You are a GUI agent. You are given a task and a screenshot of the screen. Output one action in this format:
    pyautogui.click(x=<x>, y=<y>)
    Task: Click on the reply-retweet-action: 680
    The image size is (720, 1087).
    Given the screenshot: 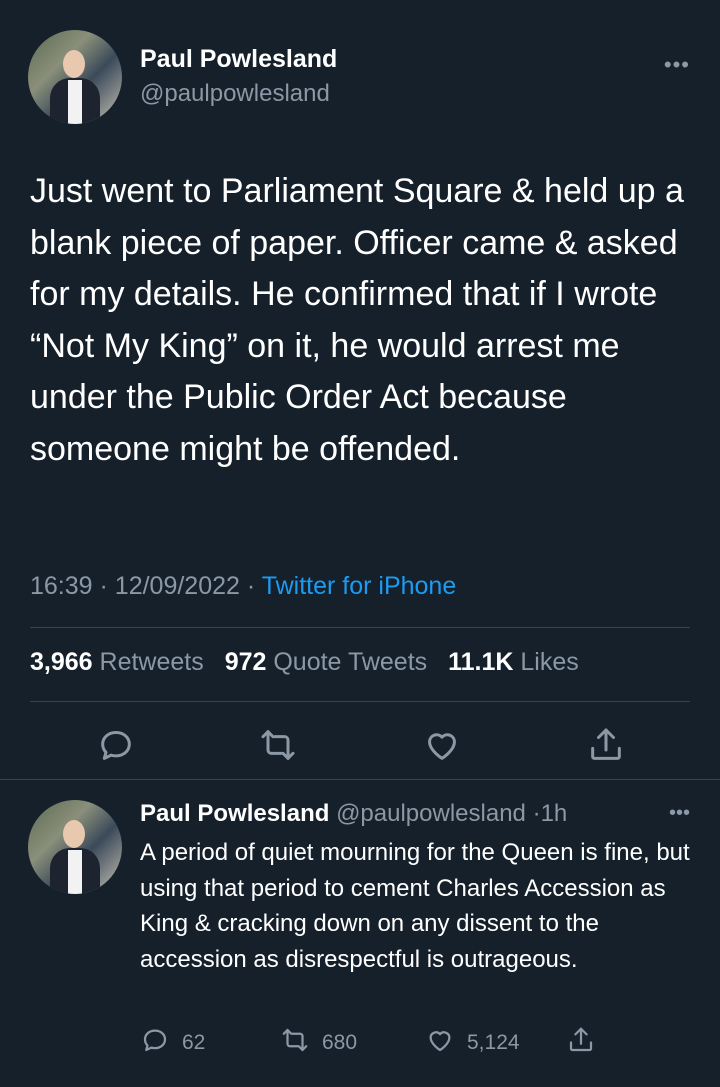 What is the action you would take?
    pyautogui.click(x=318, y=1043)
    